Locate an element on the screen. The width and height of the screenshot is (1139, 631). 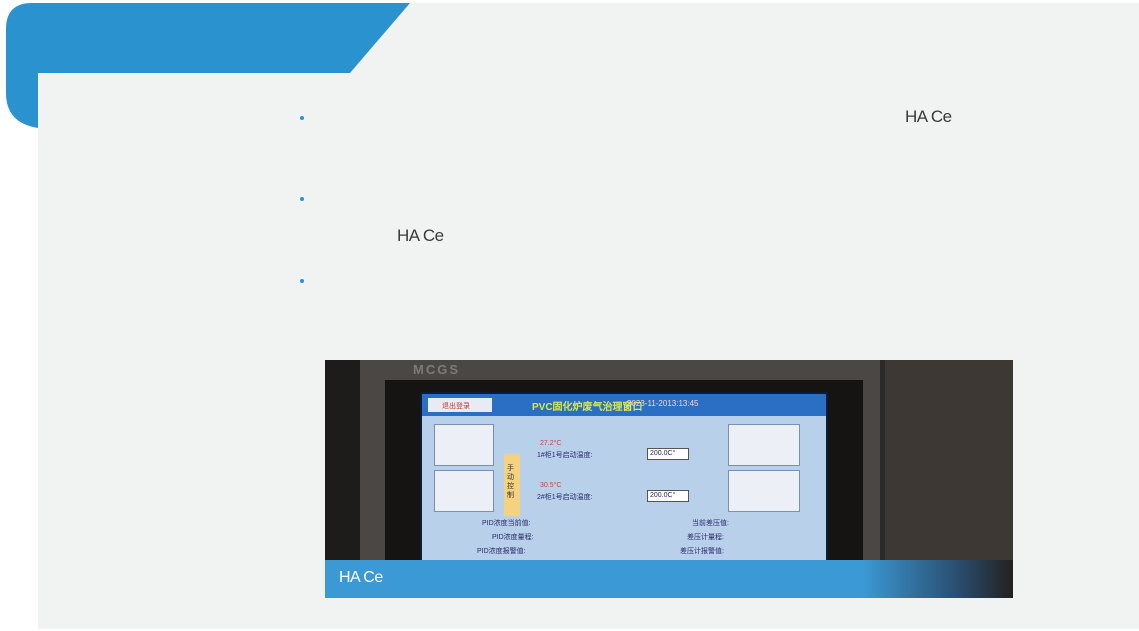
setting-2: 2#柜1号启动温度: is located at coordinates (565, 497).